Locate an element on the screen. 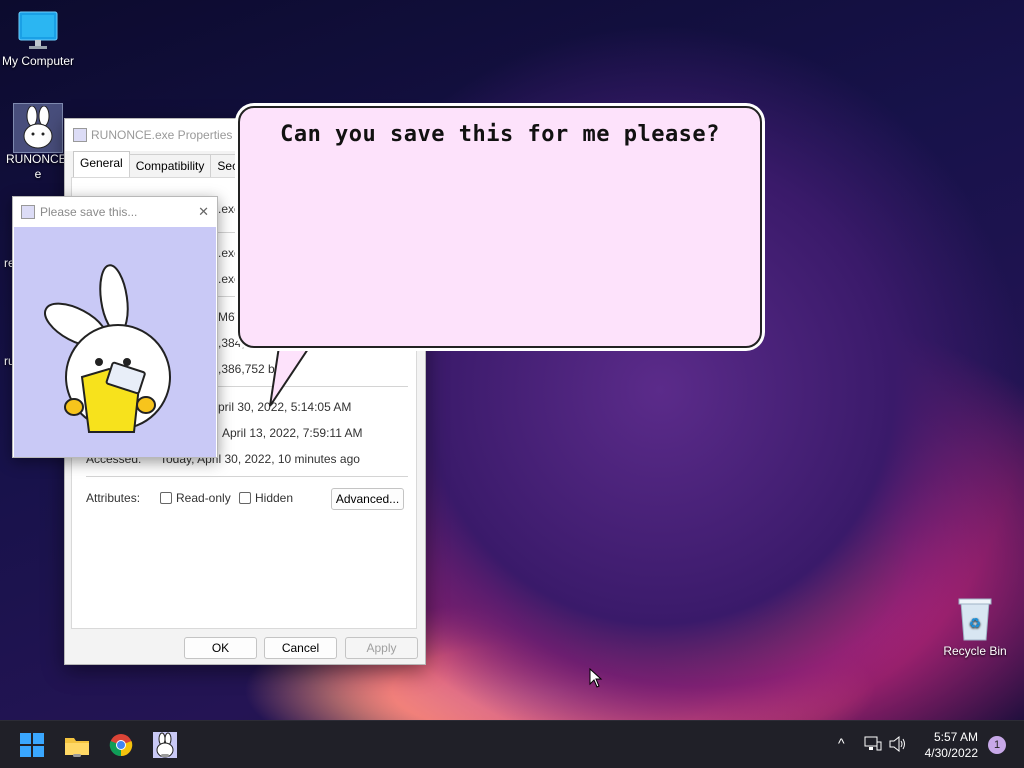 The width and height of the screenshot is (1024, 768). start-button is located at coordinates (32, 745).